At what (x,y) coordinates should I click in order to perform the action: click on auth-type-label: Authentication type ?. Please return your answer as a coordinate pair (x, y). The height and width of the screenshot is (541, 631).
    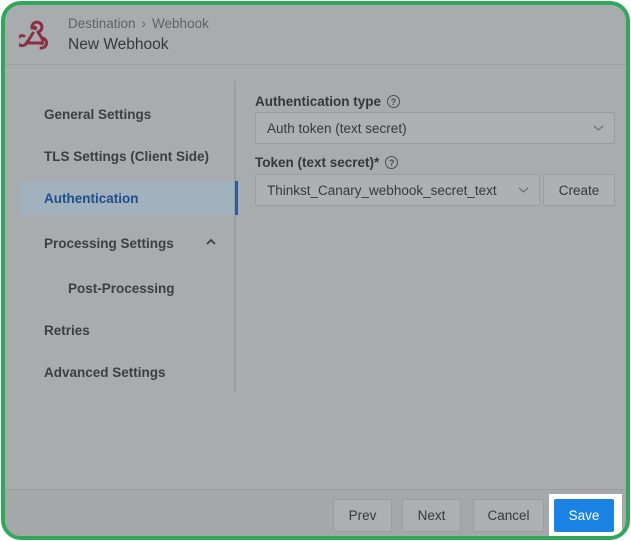
    Looking at the image, I should click on (328, 101).